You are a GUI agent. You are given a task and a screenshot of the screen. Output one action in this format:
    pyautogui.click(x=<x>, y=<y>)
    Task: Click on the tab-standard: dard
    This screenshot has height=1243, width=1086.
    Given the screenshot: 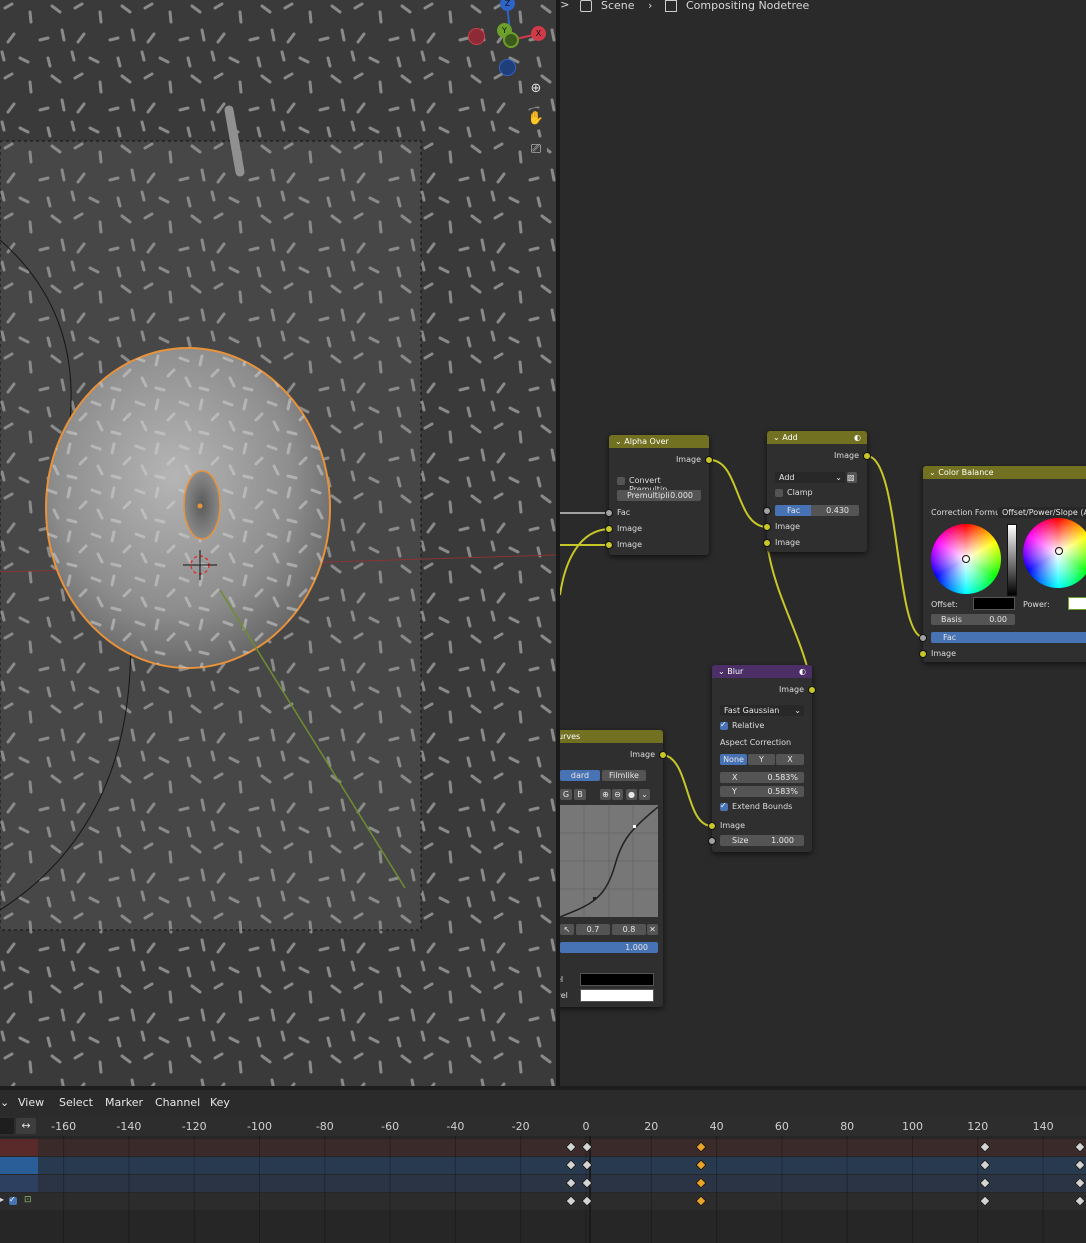 What is the action you would take?
    pyautogui.click(x=580, y=775)
    